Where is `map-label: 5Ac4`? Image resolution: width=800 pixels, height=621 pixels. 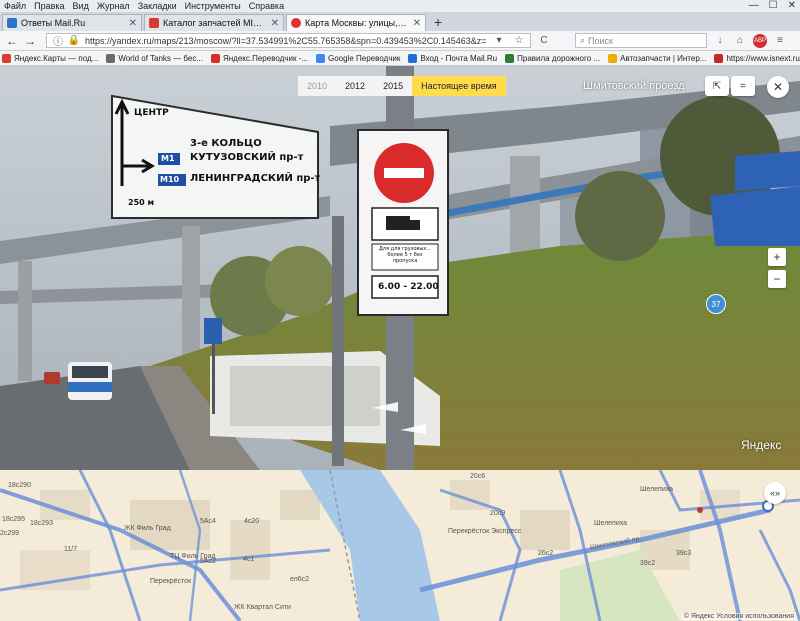
map-label: 5Ac4 is located at coordinates (208, 521).